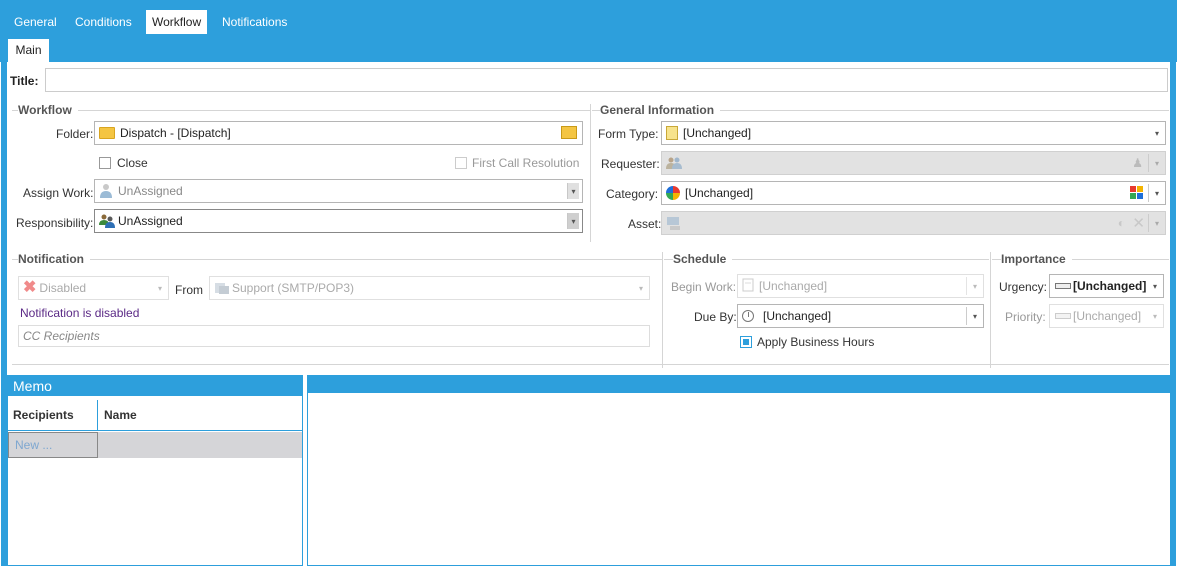 This screenshot has height=566, width=1177. What do you see at coordinates (748, 316) in the screenshot?
I see `clock-icon` at bounding box center [748, 316].